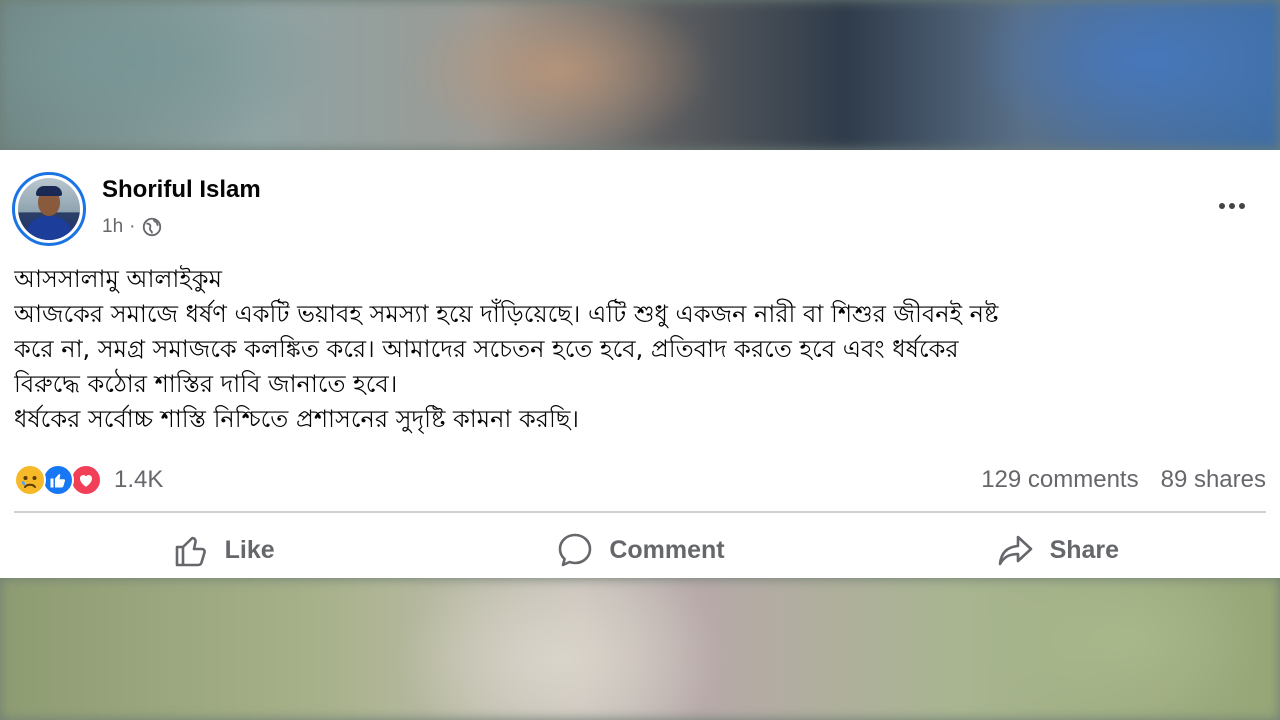  What do you see at coordinates (640, 512) in the screenshot?
I see `divider` at bounding box center [640, 512].